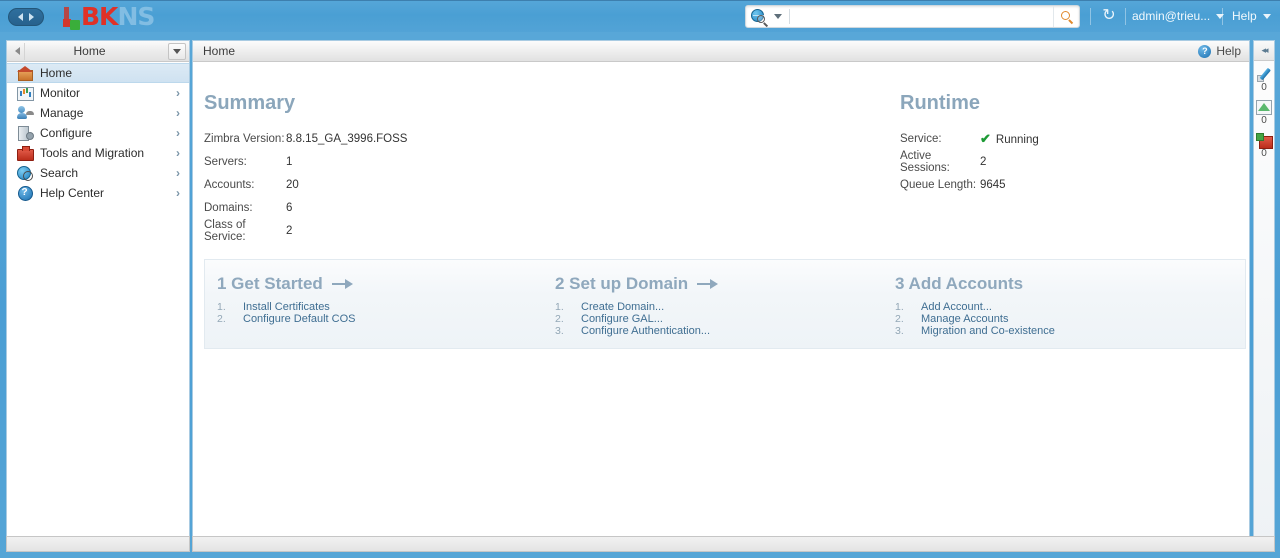 This screenshot has height=558, width=1280. I want to click on back-arrow-icon, so click(20, 16).